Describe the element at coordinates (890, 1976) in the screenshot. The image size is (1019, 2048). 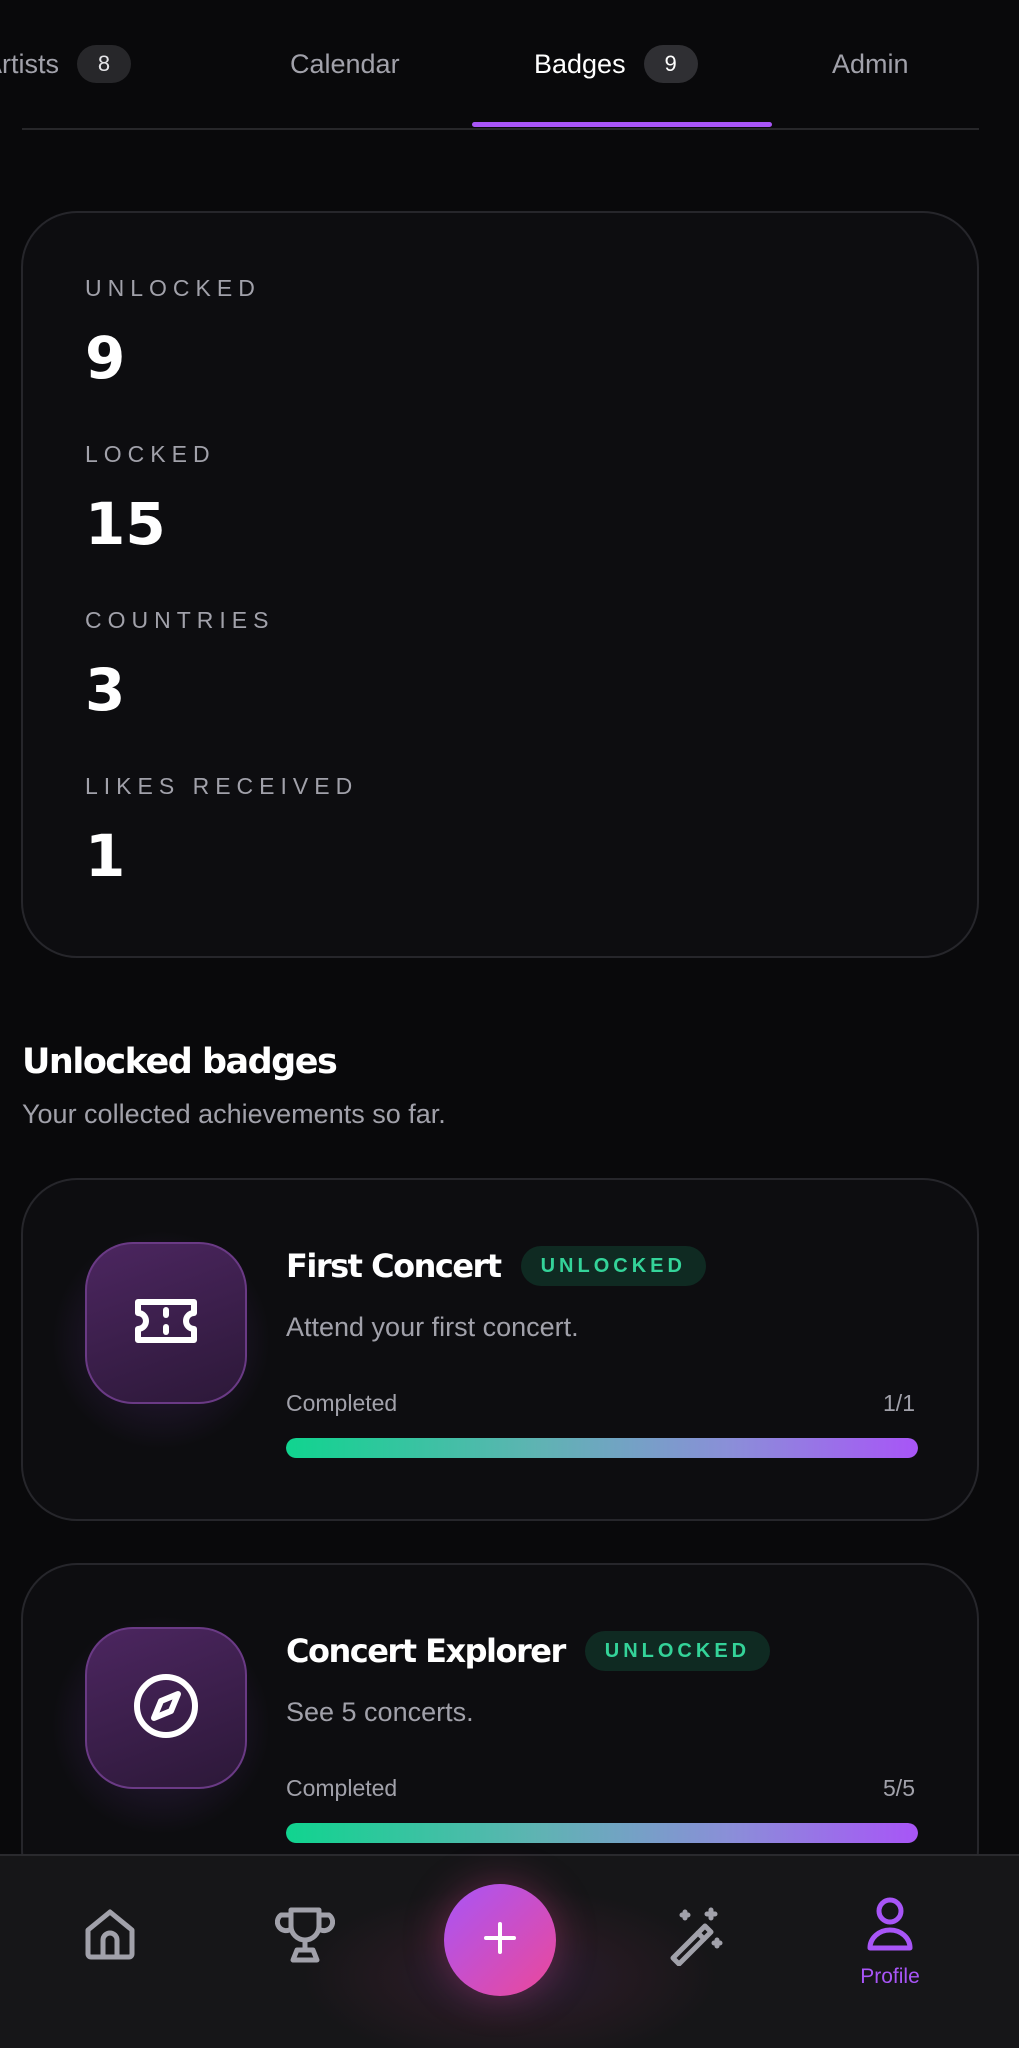
I see `nav-label-profile: Profile` at that location.